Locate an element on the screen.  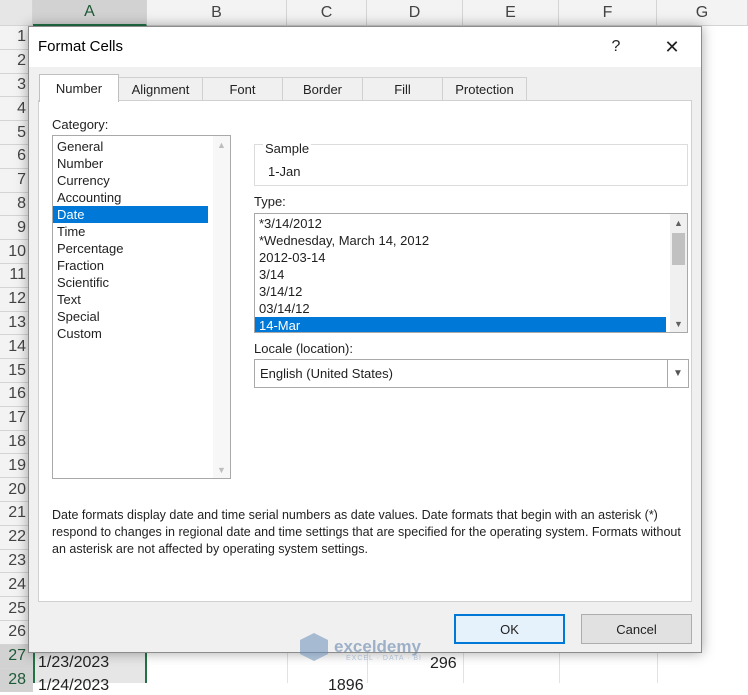
column-header-c: C is located at coordinates (327, 13).